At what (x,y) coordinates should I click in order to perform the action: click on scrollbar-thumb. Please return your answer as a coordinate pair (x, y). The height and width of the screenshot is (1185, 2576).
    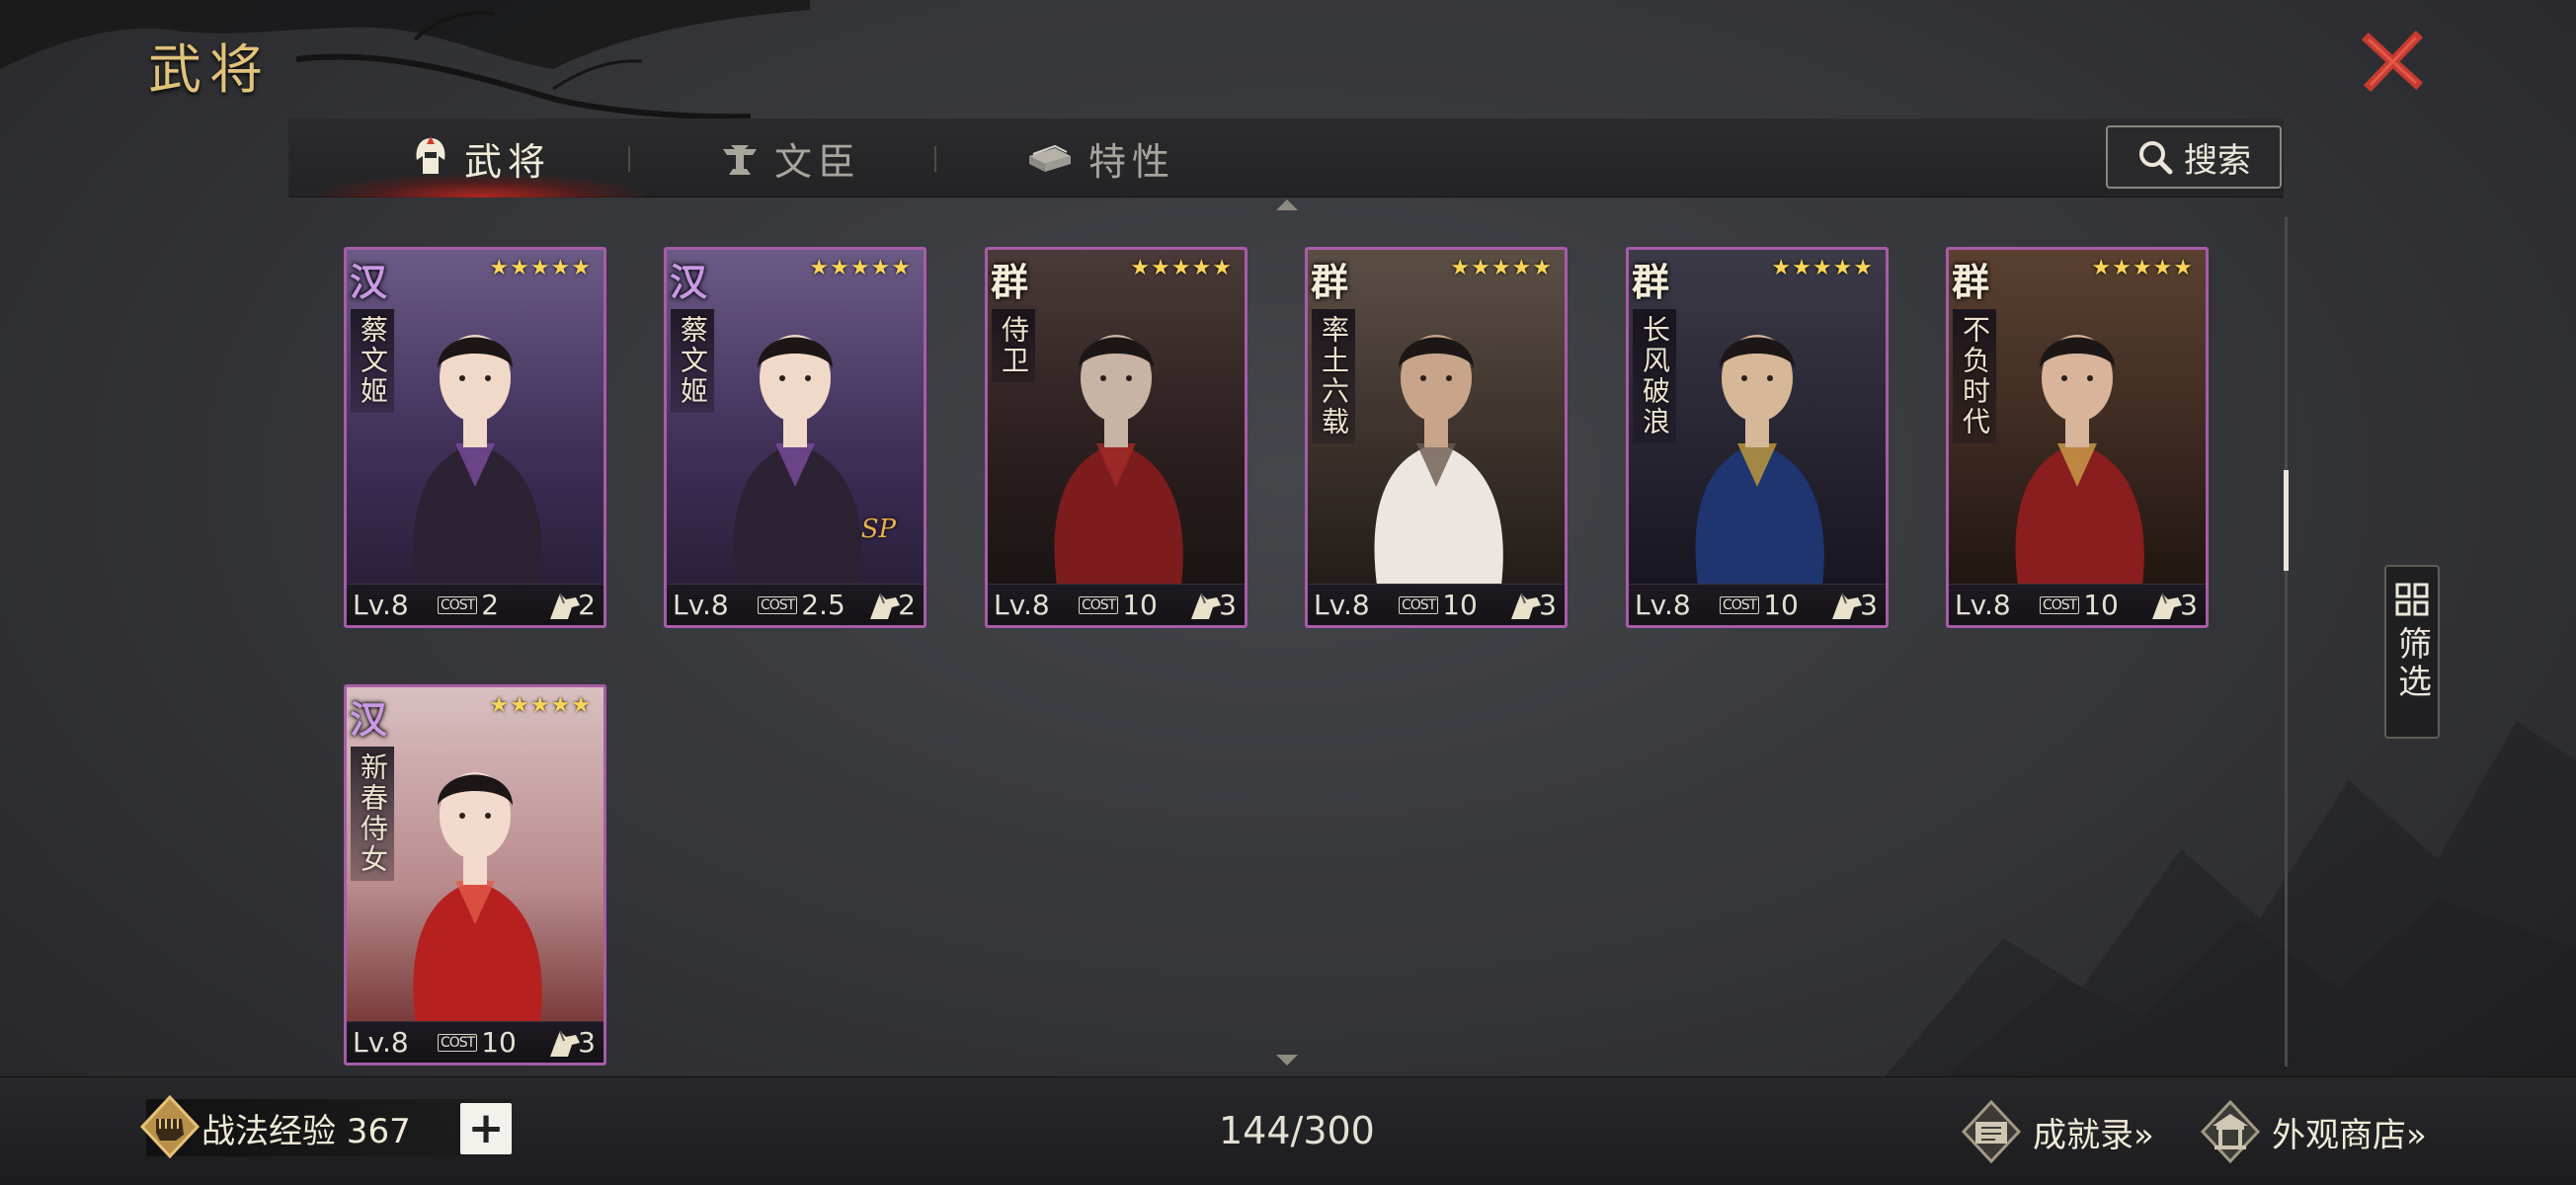
    Looking at the image, I should click on (2286, 521).